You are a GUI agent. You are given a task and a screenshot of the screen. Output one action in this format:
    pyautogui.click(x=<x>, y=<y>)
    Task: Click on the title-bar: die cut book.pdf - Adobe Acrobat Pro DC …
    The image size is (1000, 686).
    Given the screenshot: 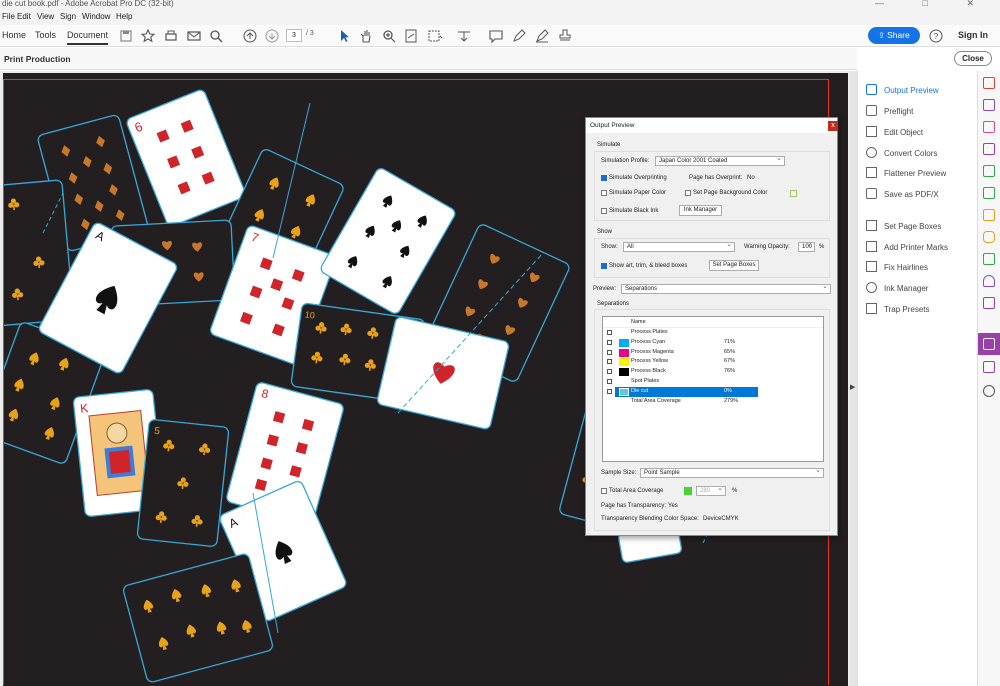 What is the action you would take?
    pyautogui.click(x=500, y=4)
    